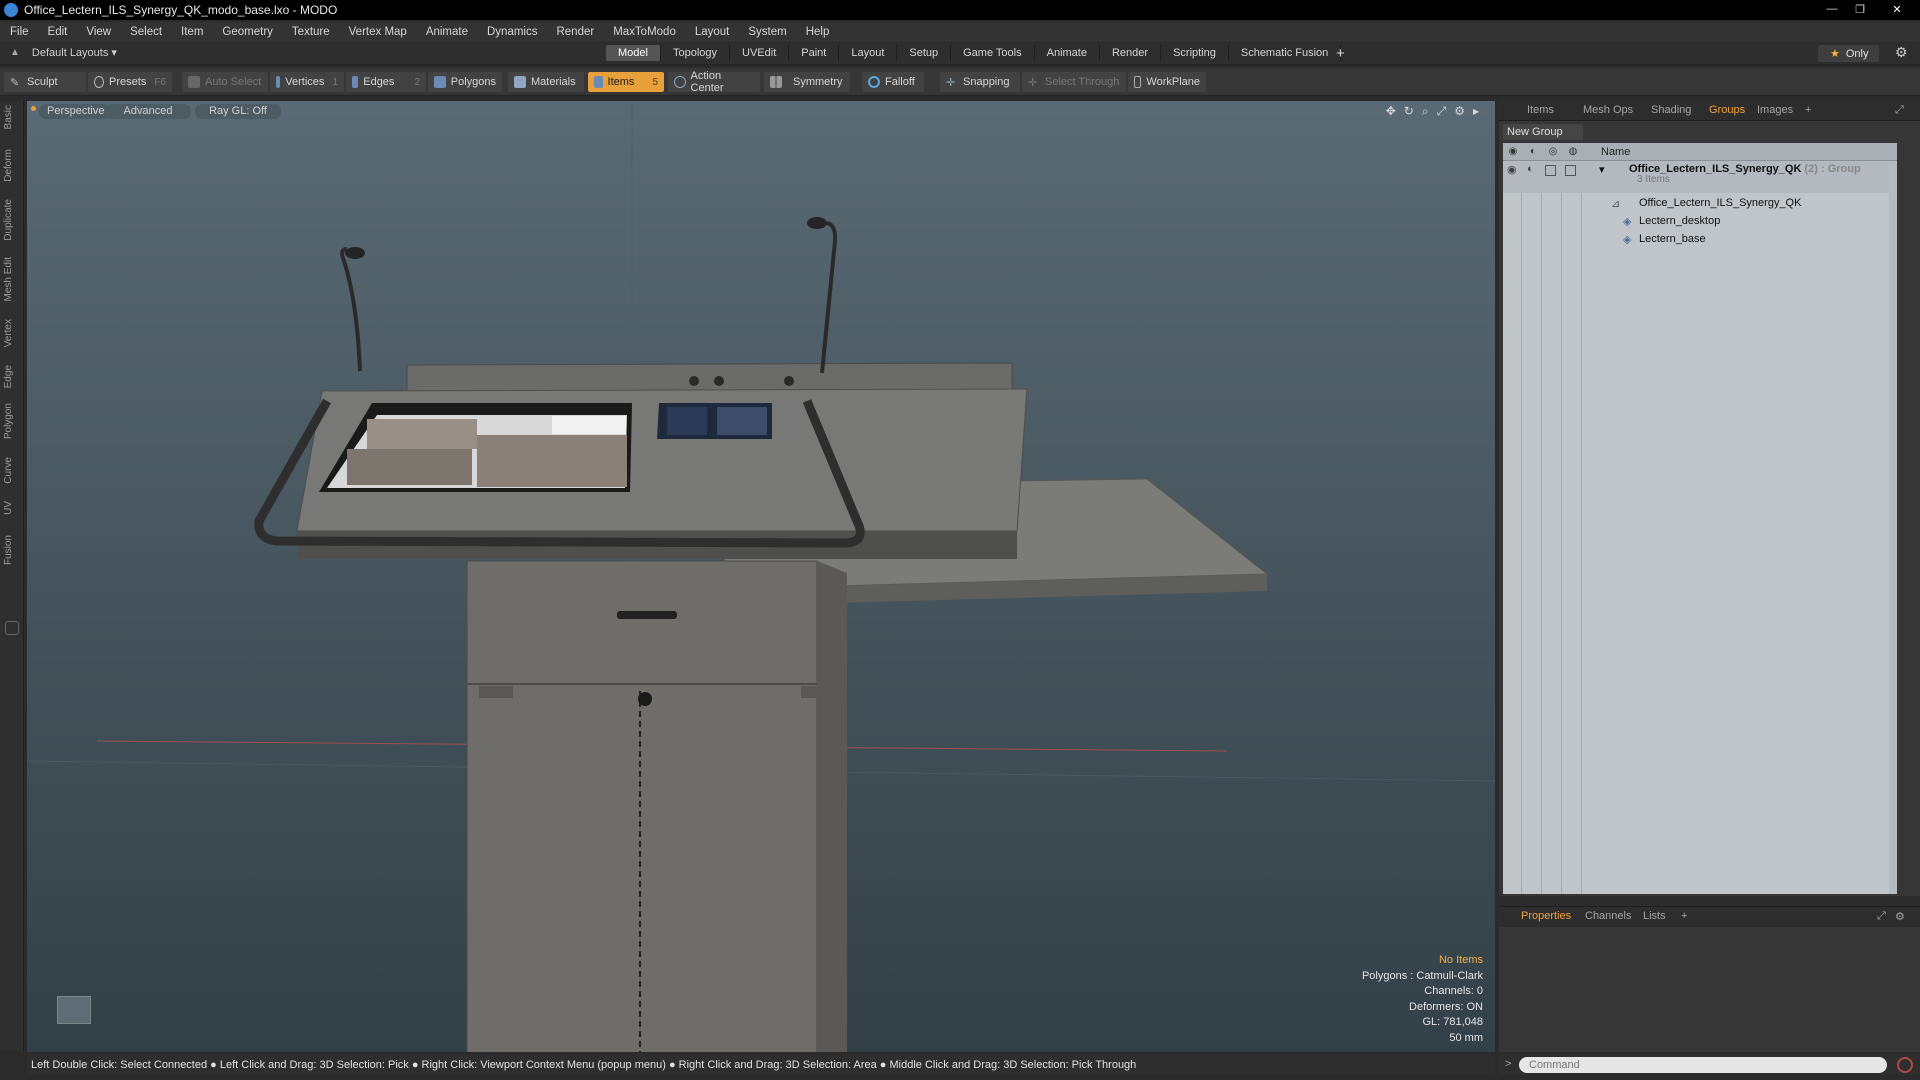 The width and height of the screenshot is (1920, 1080). What do you see at coordinates (1832, 9) in the screenshot?
I see `minimize-button: —` at bounding box center [1832, 9].